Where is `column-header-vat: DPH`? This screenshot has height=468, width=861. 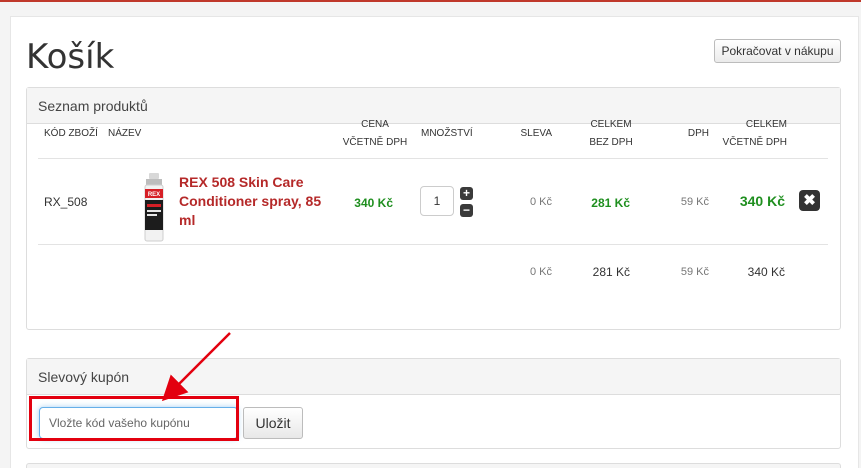
column-header-vat: DPH is located at coordinates (698, 133).